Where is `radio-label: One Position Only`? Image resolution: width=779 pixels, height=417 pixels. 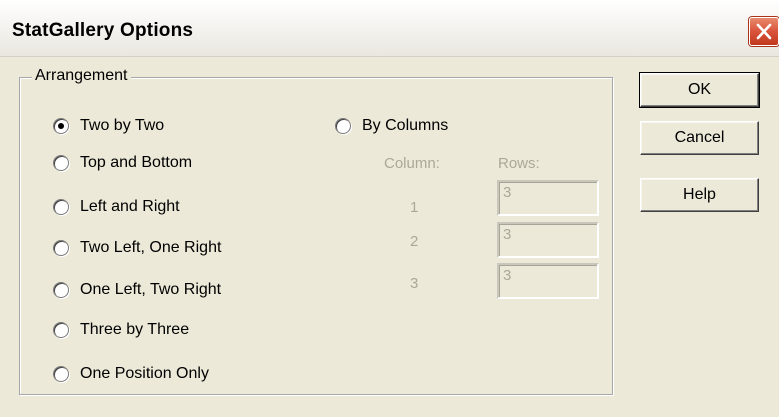 radio-label: One Position Only is located at coordinates (144, 373).